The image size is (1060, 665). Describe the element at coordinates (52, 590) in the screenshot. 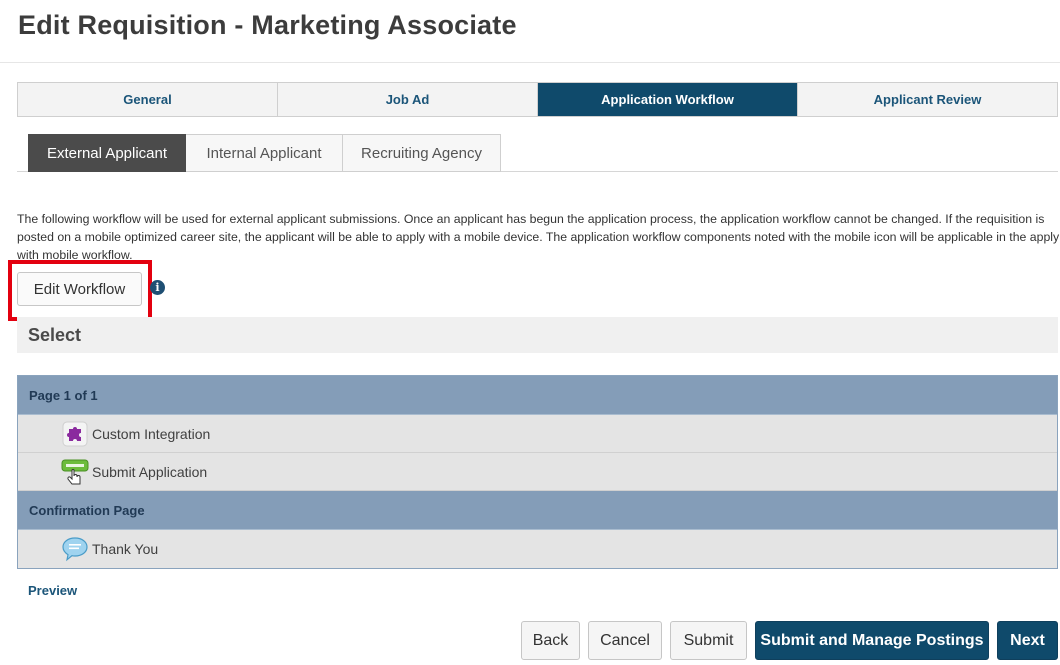

I see `preview-link: Preview` at that location.